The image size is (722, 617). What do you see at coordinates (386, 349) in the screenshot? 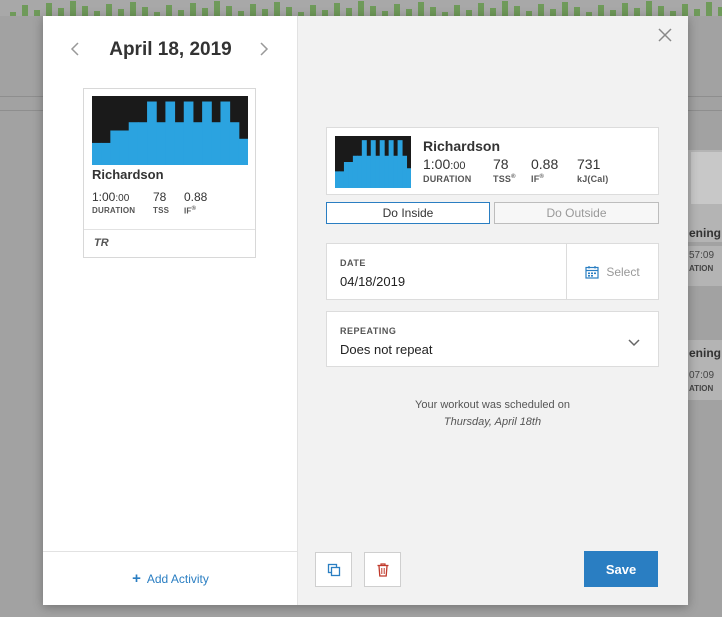
I see `repeating-field-value: Does not repeat` at bounding box center [386, 349].